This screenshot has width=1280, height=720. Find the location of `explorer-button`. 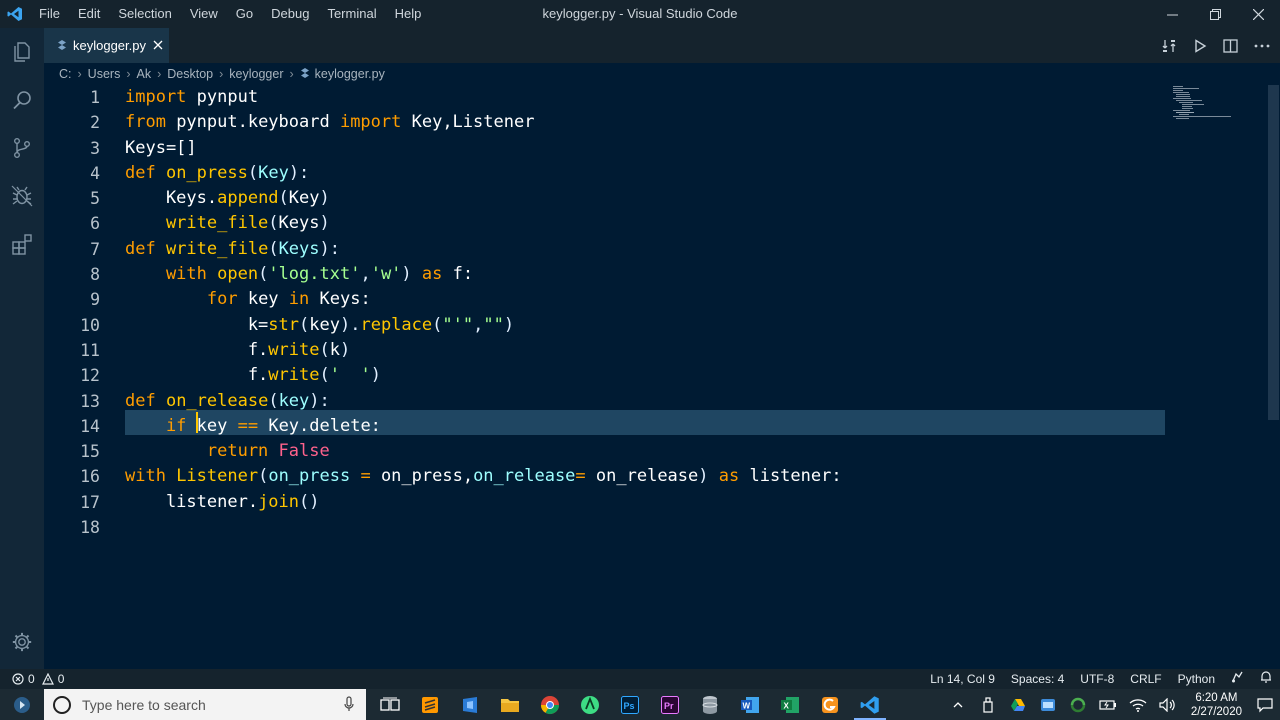

explorer-button is located at coordinates (22, 52).